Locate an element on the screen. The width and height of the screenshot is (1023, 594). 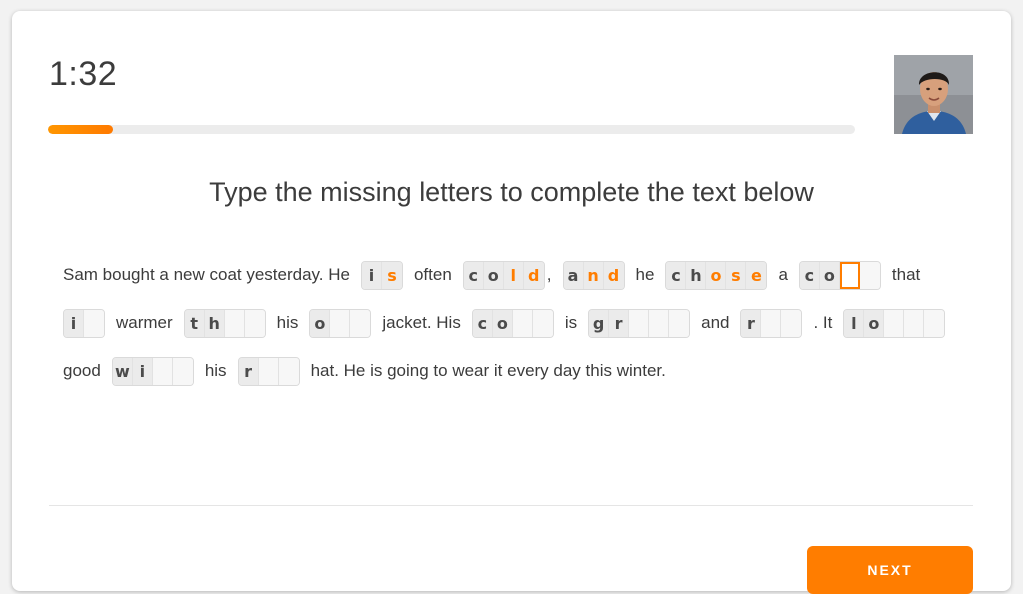
passage-text: jacket. His is located at coordinates (421, 322).